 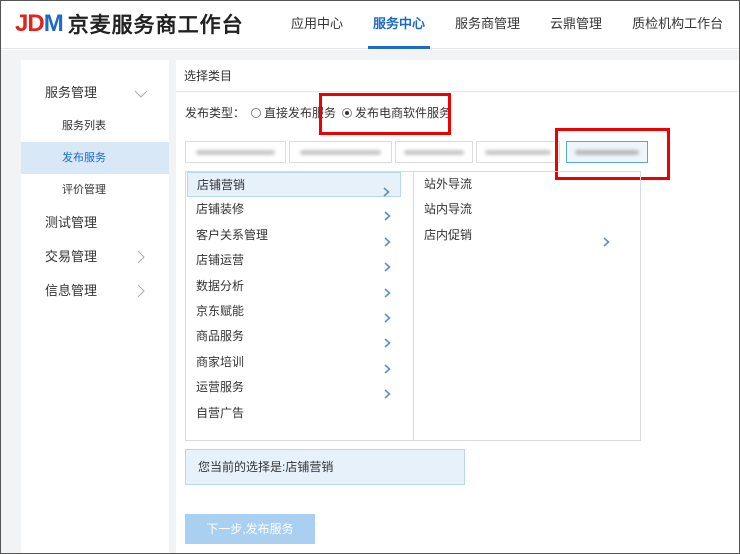 I want to click on sidebar-group-label: 测试管理, so click(x=71, y=222).